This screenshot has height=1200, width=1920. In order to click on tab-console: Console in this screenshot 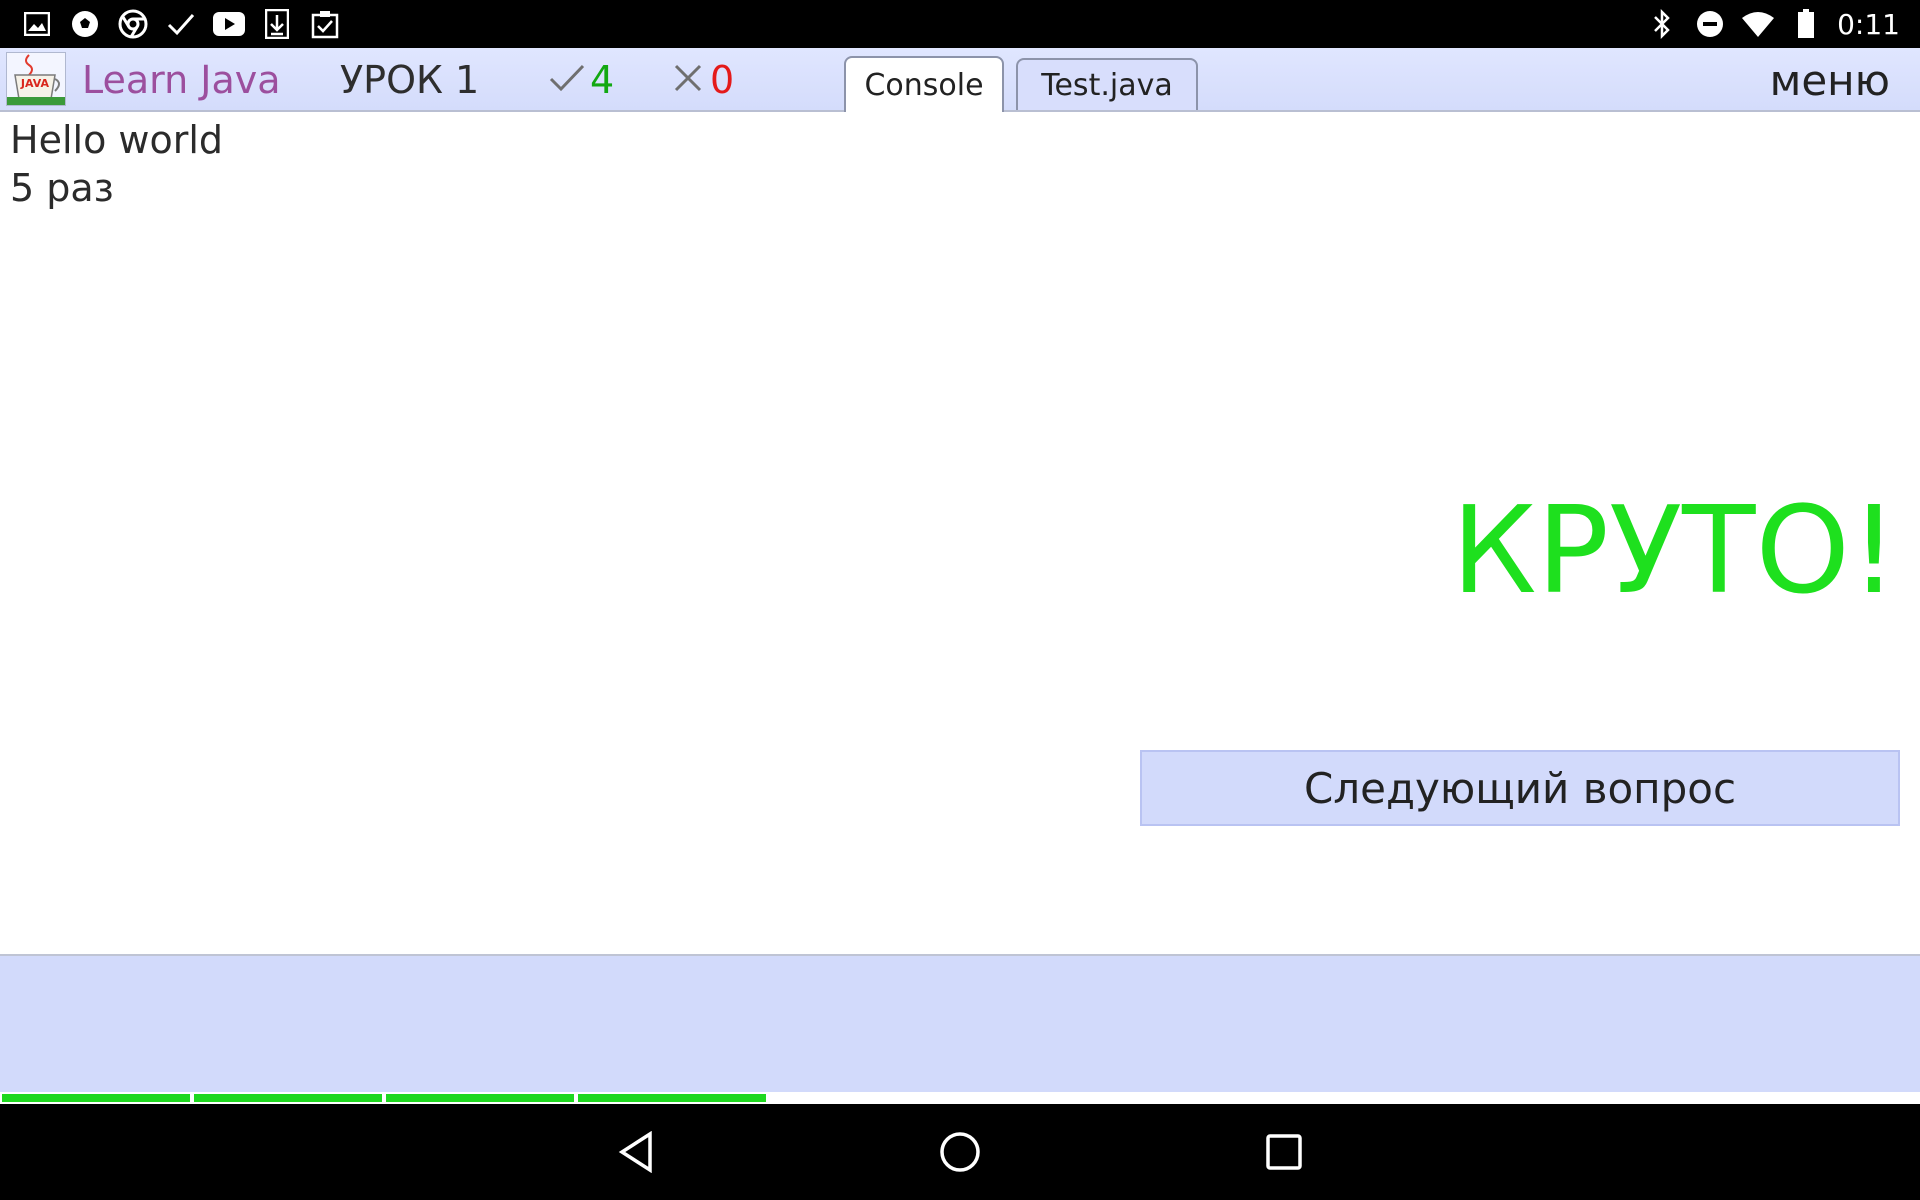, I will do `click(924, 84)`.